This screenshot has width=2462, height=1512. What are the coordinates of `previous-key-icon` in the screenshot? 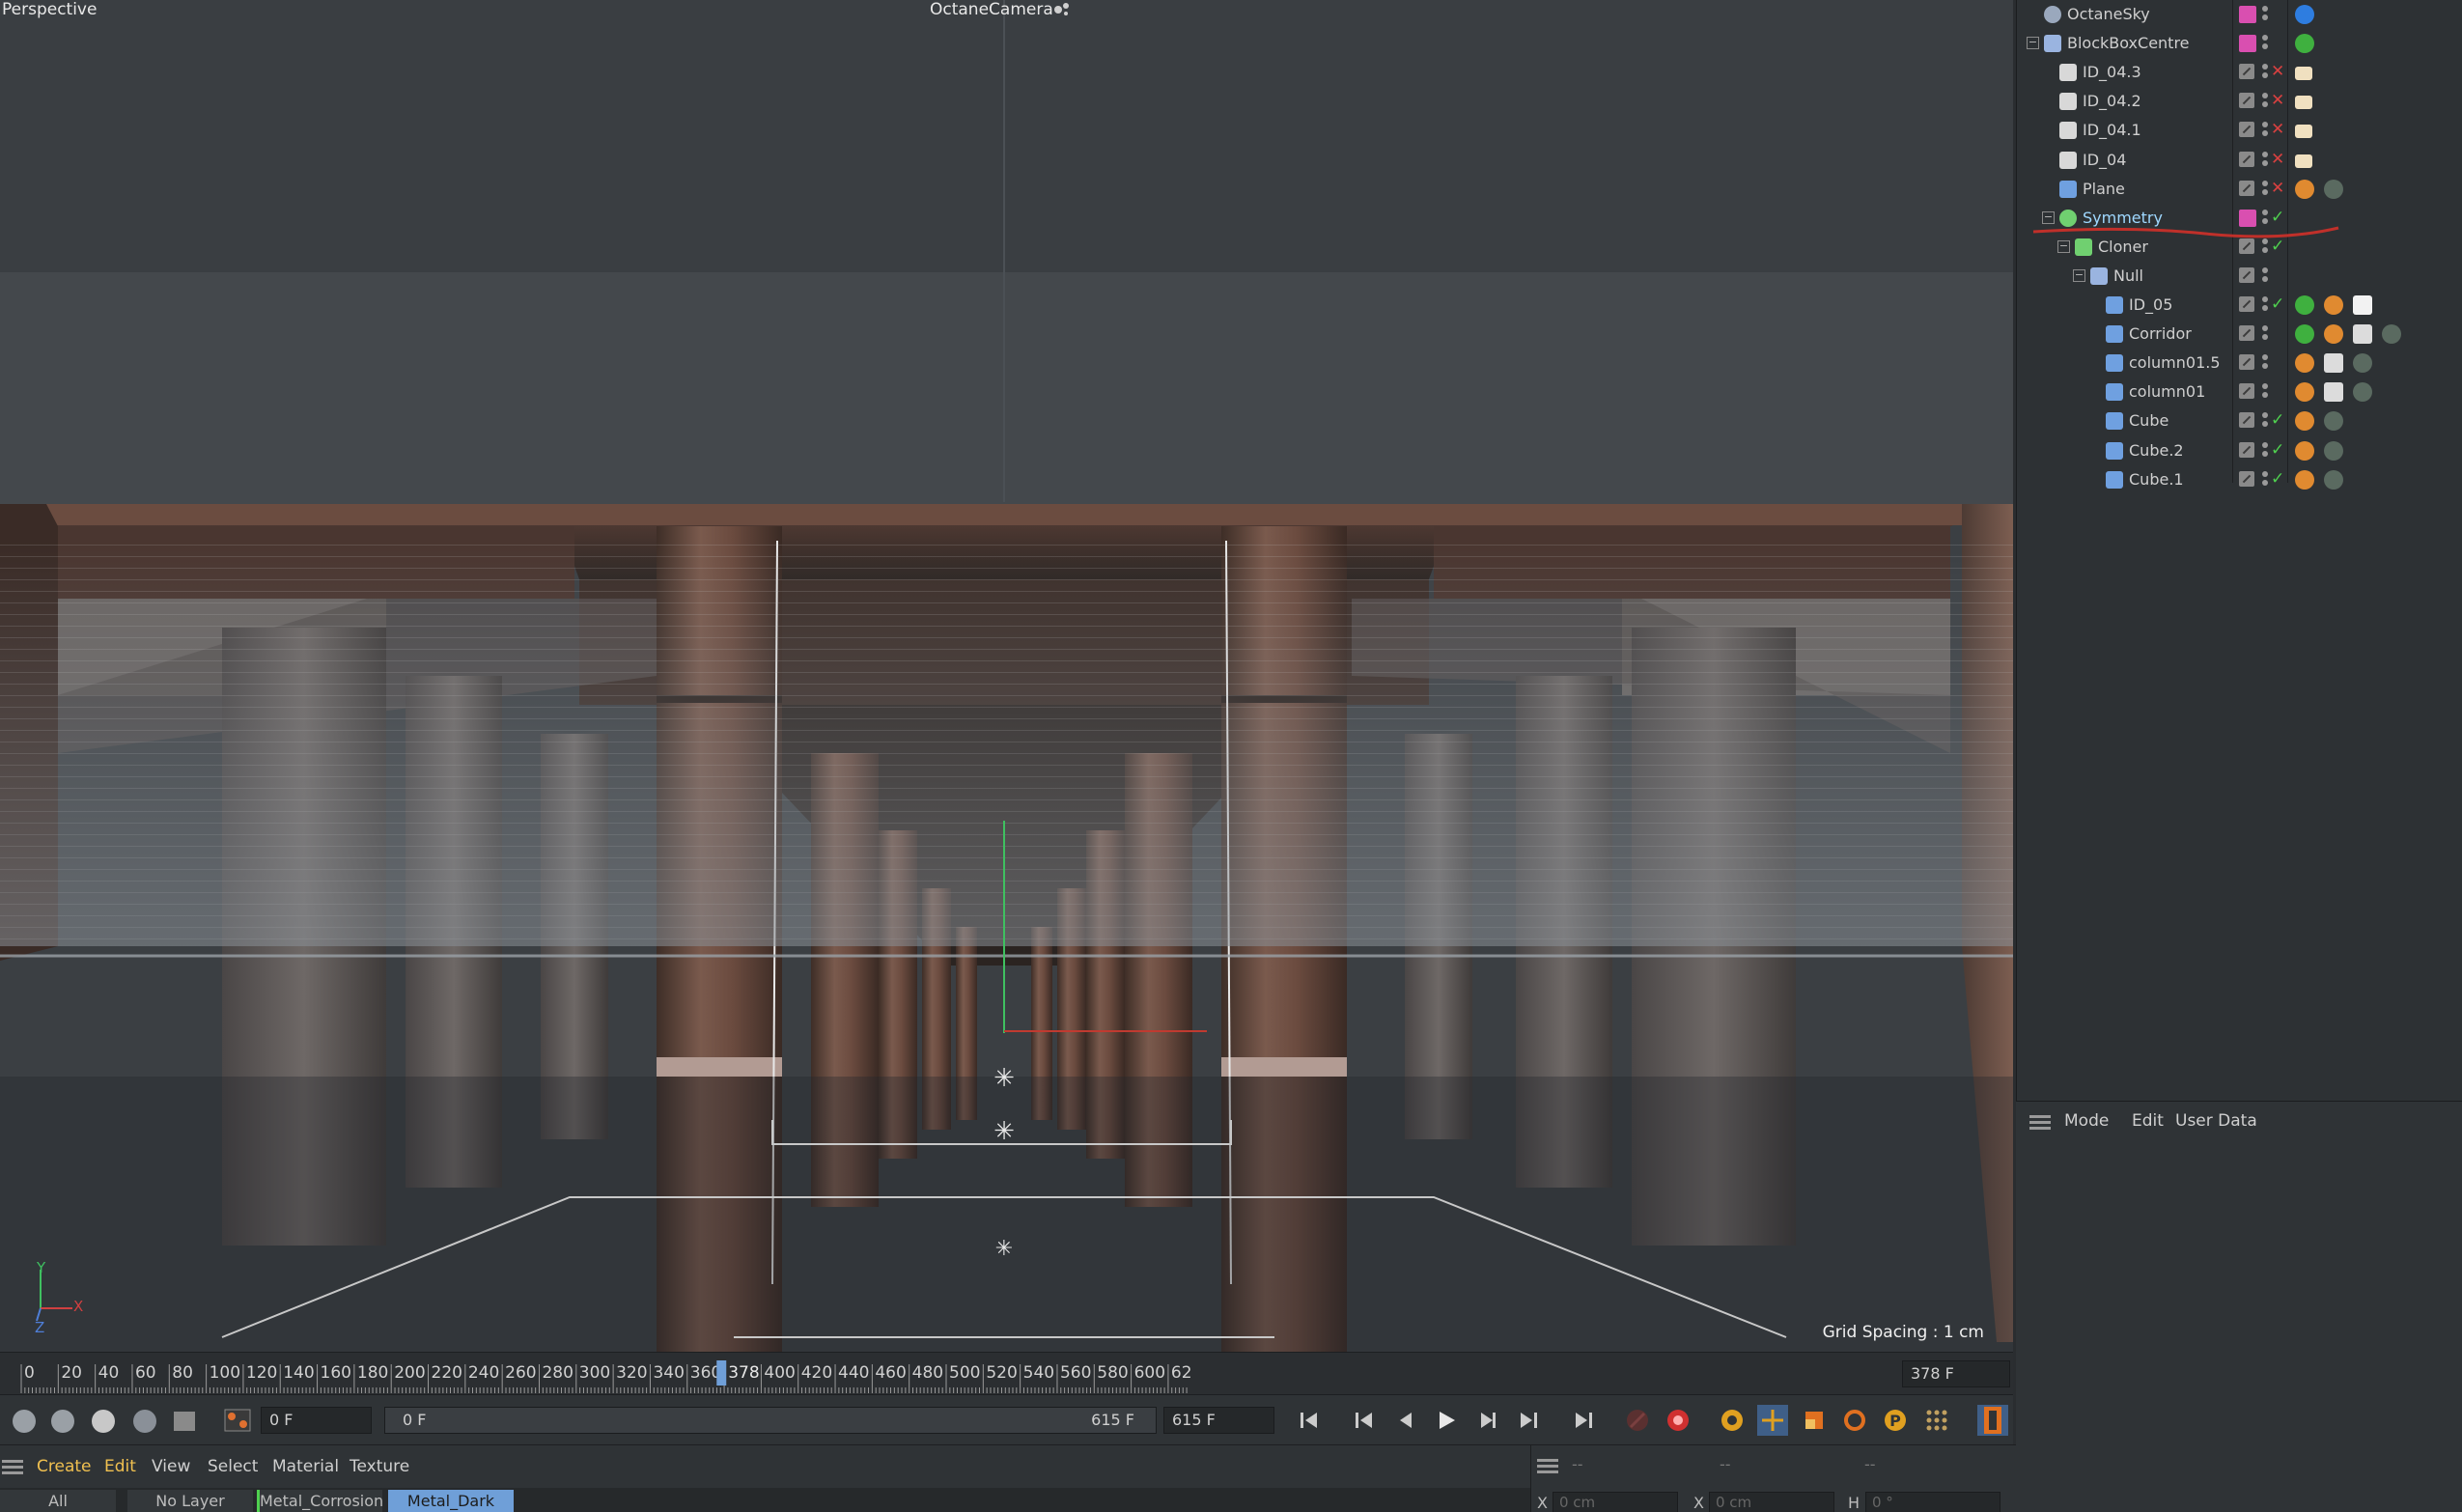 It's located at (1364, 1420).